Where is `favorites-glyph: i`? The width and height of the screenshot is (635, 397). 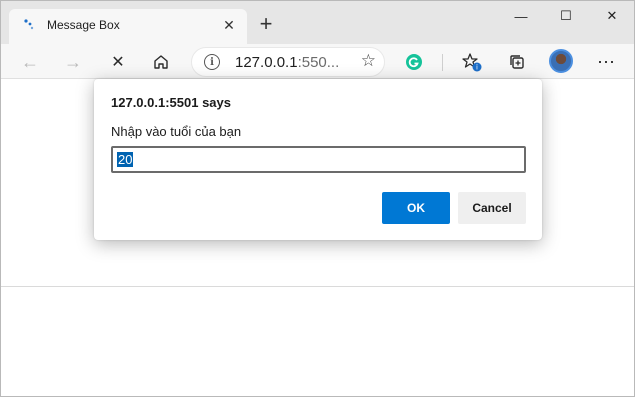 favorites-glyph: i is located at coordinates (472, 62).